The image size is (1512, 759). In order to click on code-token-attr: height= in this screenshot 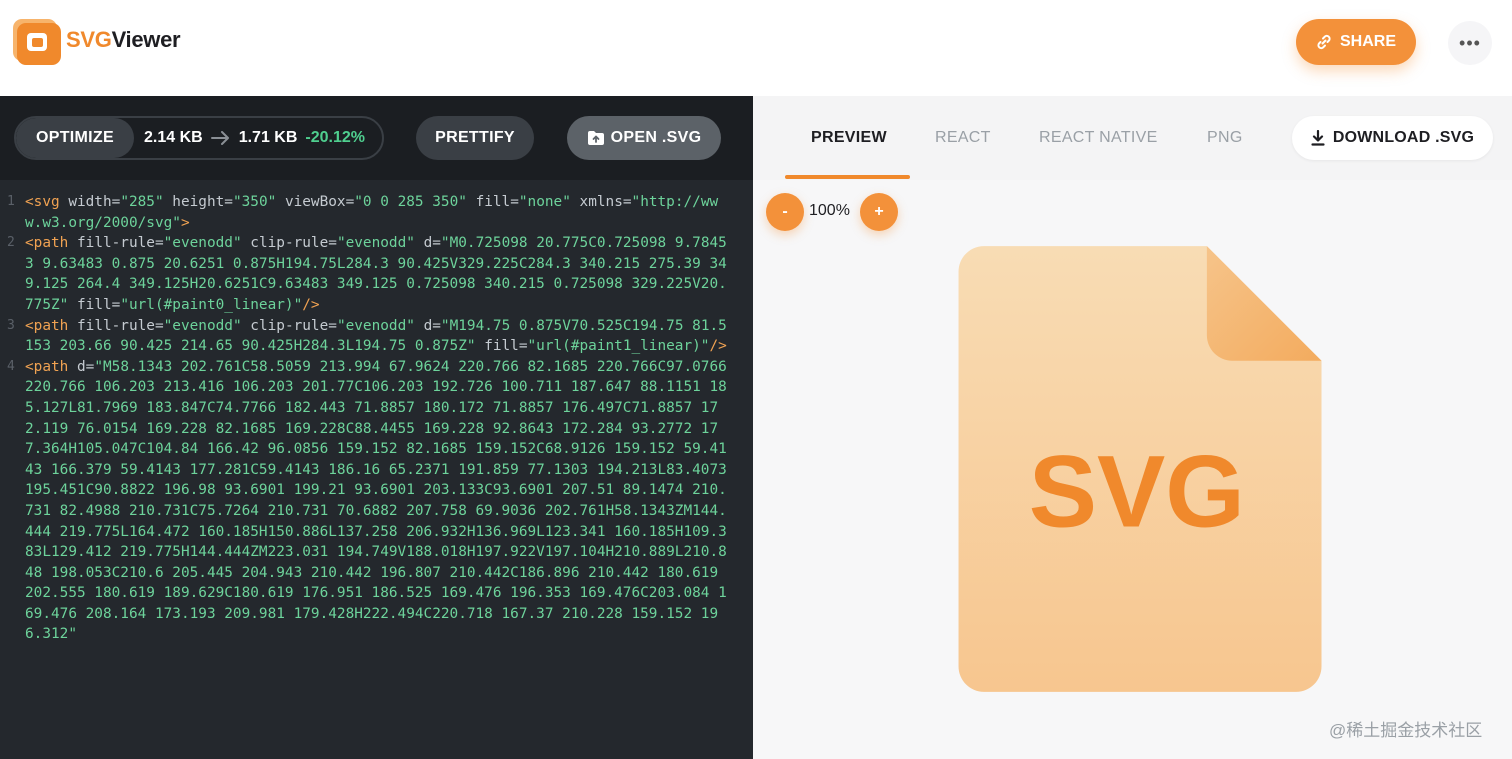, I will do `click(198, 202)`.